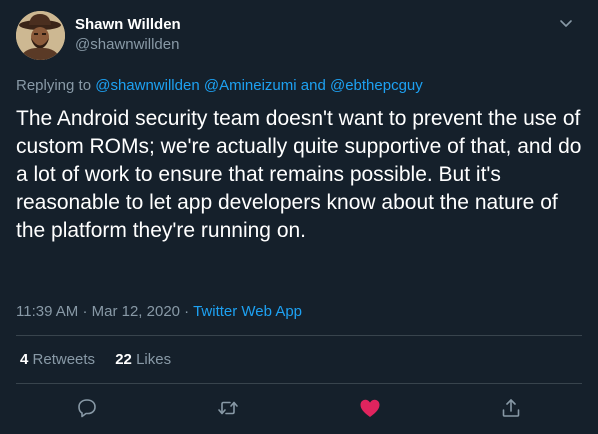 The image size is (598, 434). Describe the element at coordinates (128, 25) in the screenshot. I see `display-name: Shawn Willden` at that location.